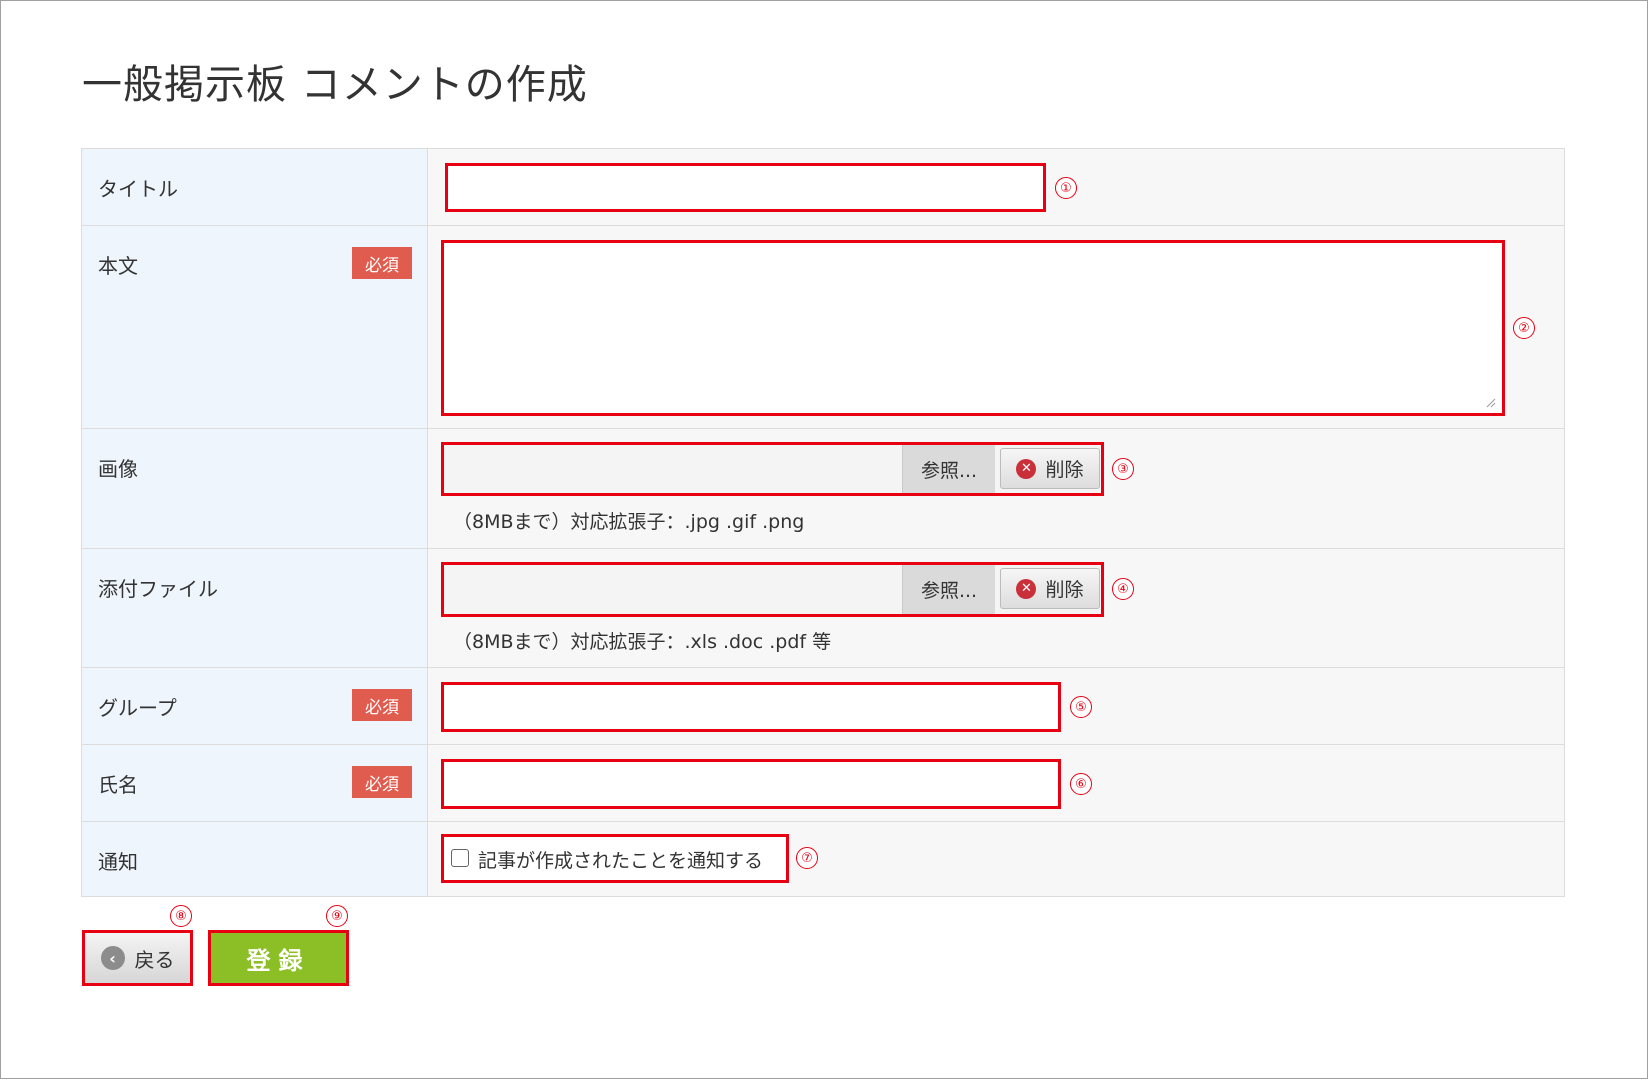  Describe the element at coordinates (138, 189) in the screenshot. I see `title-label: タイトル` at that location.